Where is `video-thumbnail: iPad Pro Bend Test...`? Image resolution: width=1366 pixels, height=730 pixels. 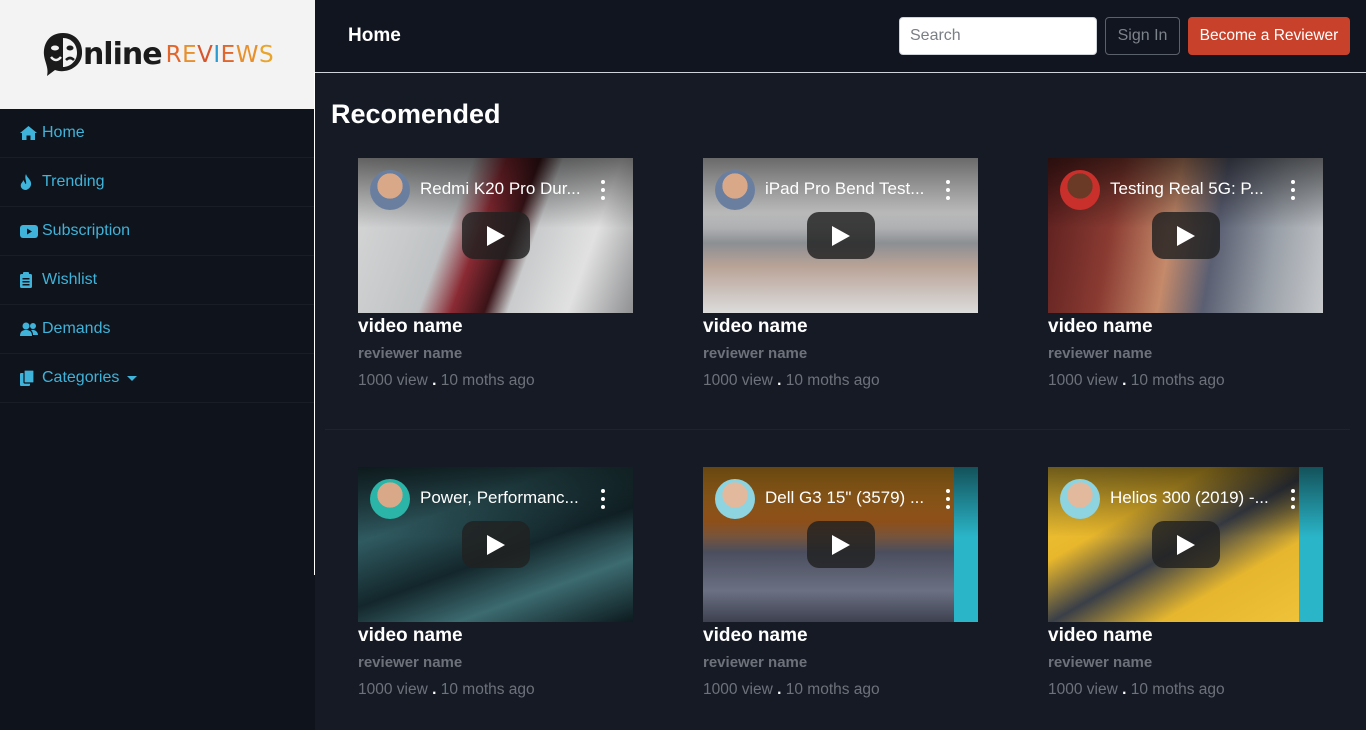 video-thumbnail: iPad Pro Bend Test... is located at coordinates (840, 235).